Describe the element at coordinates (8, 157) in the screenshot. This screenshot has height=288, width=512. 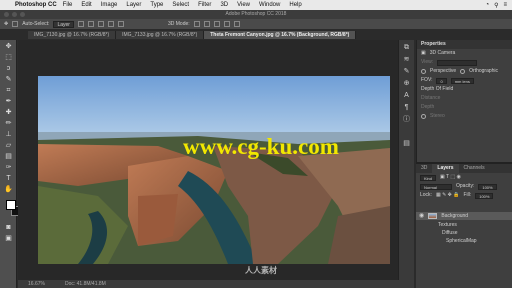
I see `gradient-tool-icon: ▤` at that location.